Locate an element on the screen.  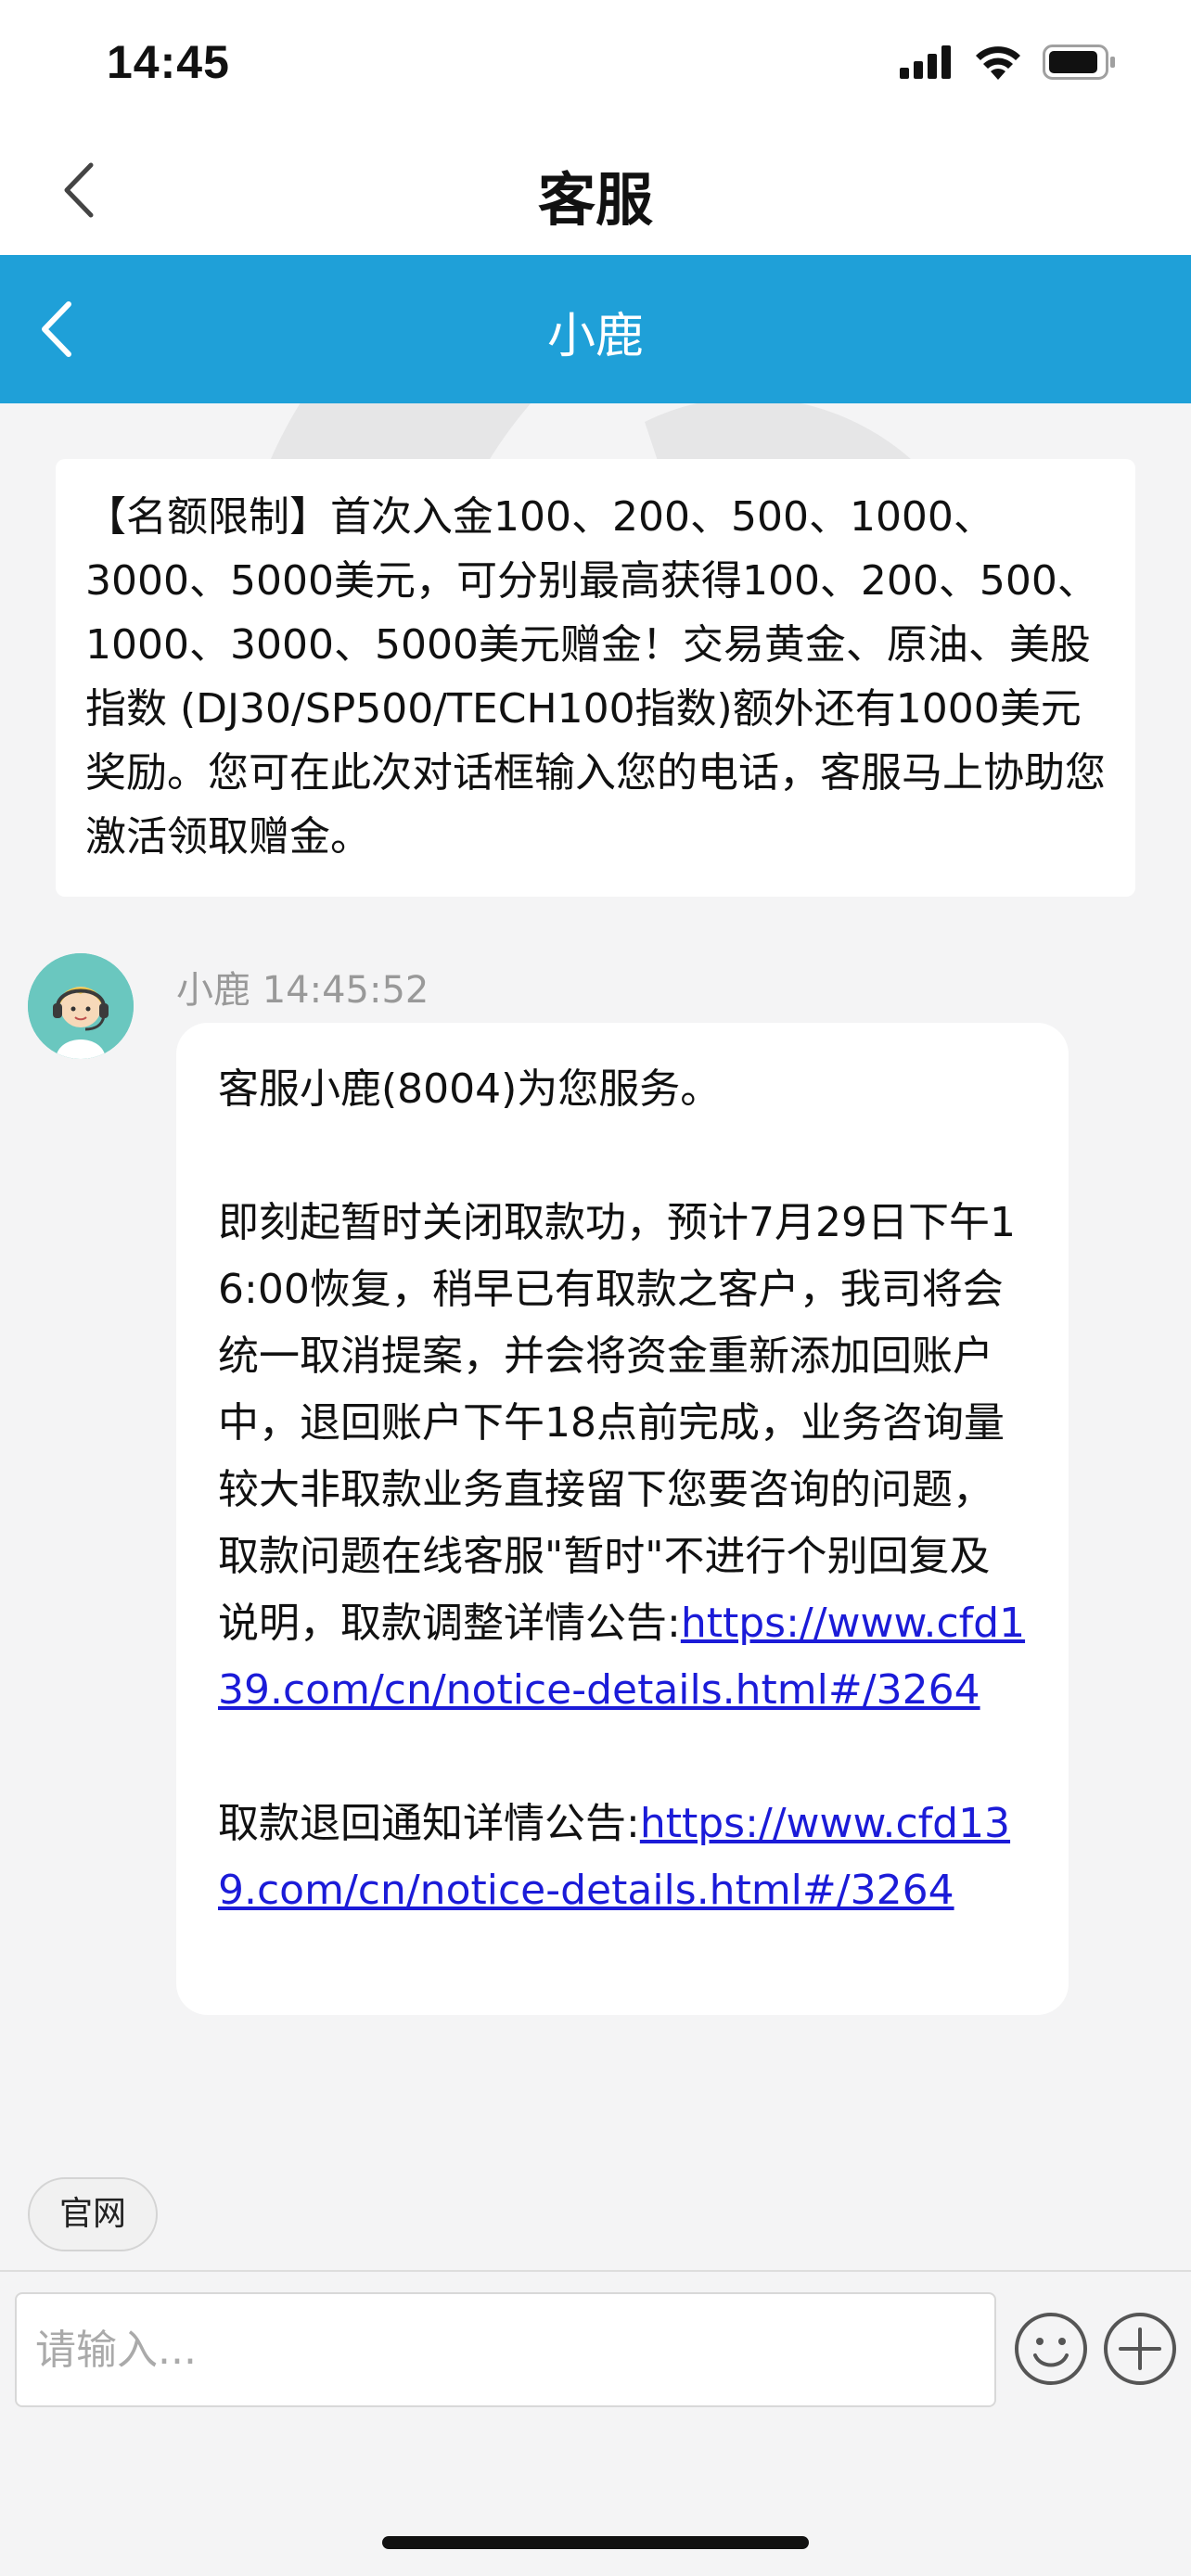
message-greeting: 客服小鹿(8004)为您服务。 is located at coordinates (470, 1089).